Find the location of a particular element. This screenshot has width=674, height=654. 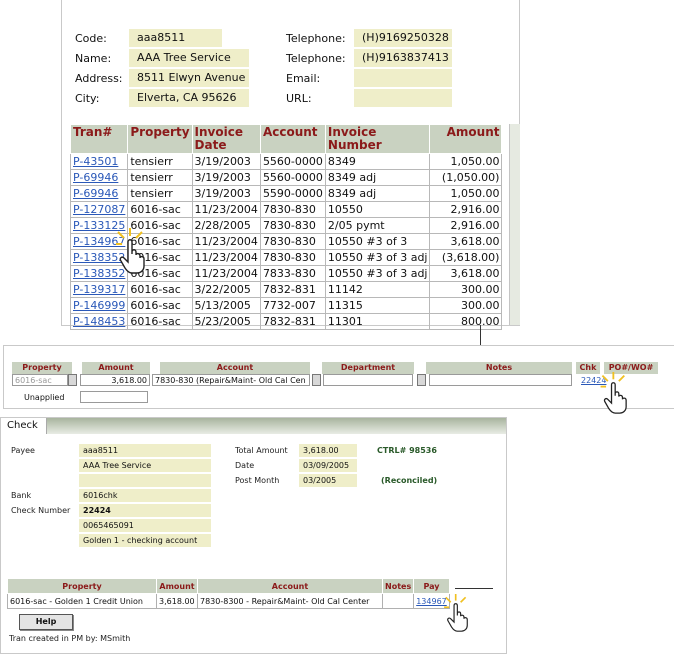

tran-cell: P-127087 is located at coordinates (99, 209).